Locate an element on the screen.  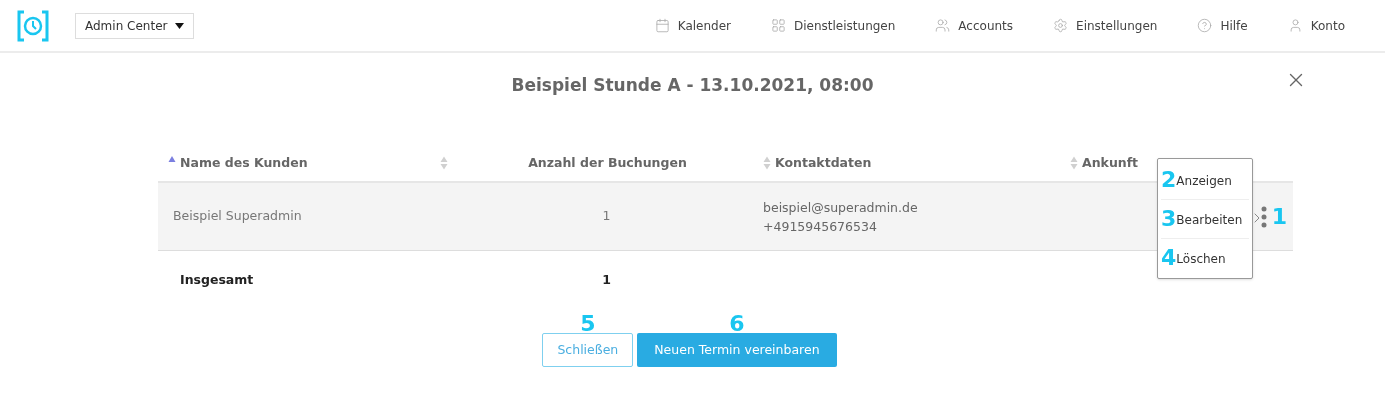
help-icon is located at coordinates (1205, 25).